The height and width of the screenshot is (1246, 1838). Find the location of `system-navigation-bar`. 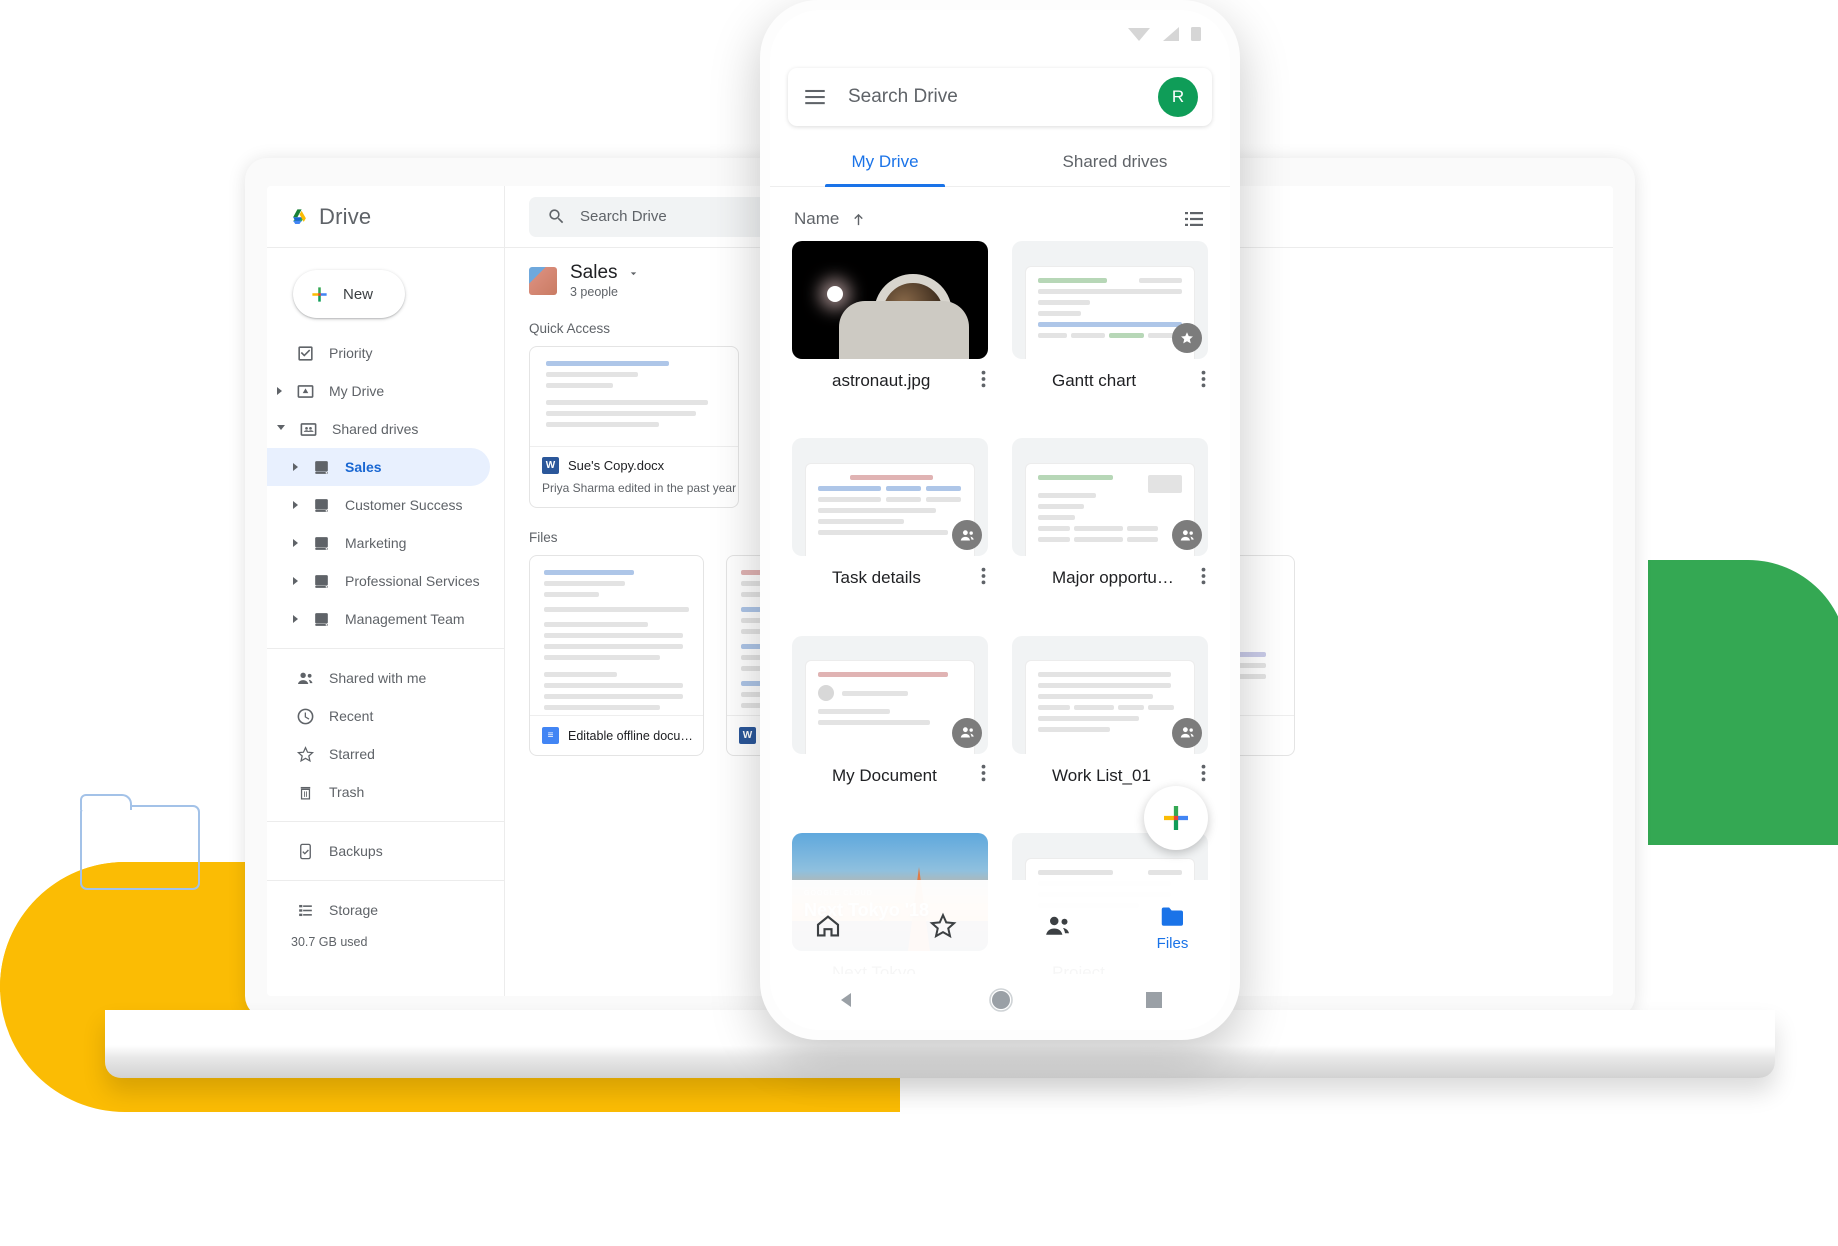

system-navigation-bar is located at coordinates (1000, 1002).